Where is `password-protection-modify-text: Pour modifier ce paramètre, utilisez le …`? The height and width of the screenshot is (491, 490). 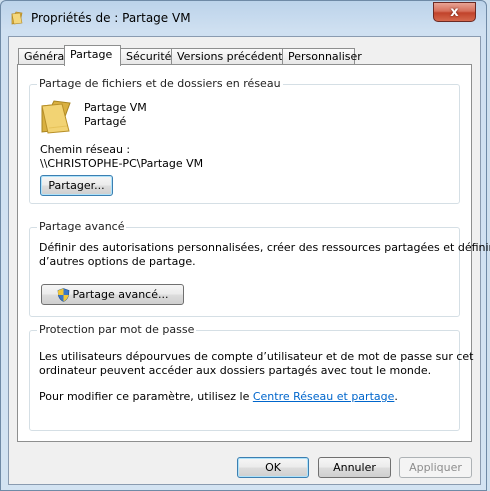 password-protection-modify-text: Pour modifier ce paramètre, utilisez le … is located at coordinates (218, 396).